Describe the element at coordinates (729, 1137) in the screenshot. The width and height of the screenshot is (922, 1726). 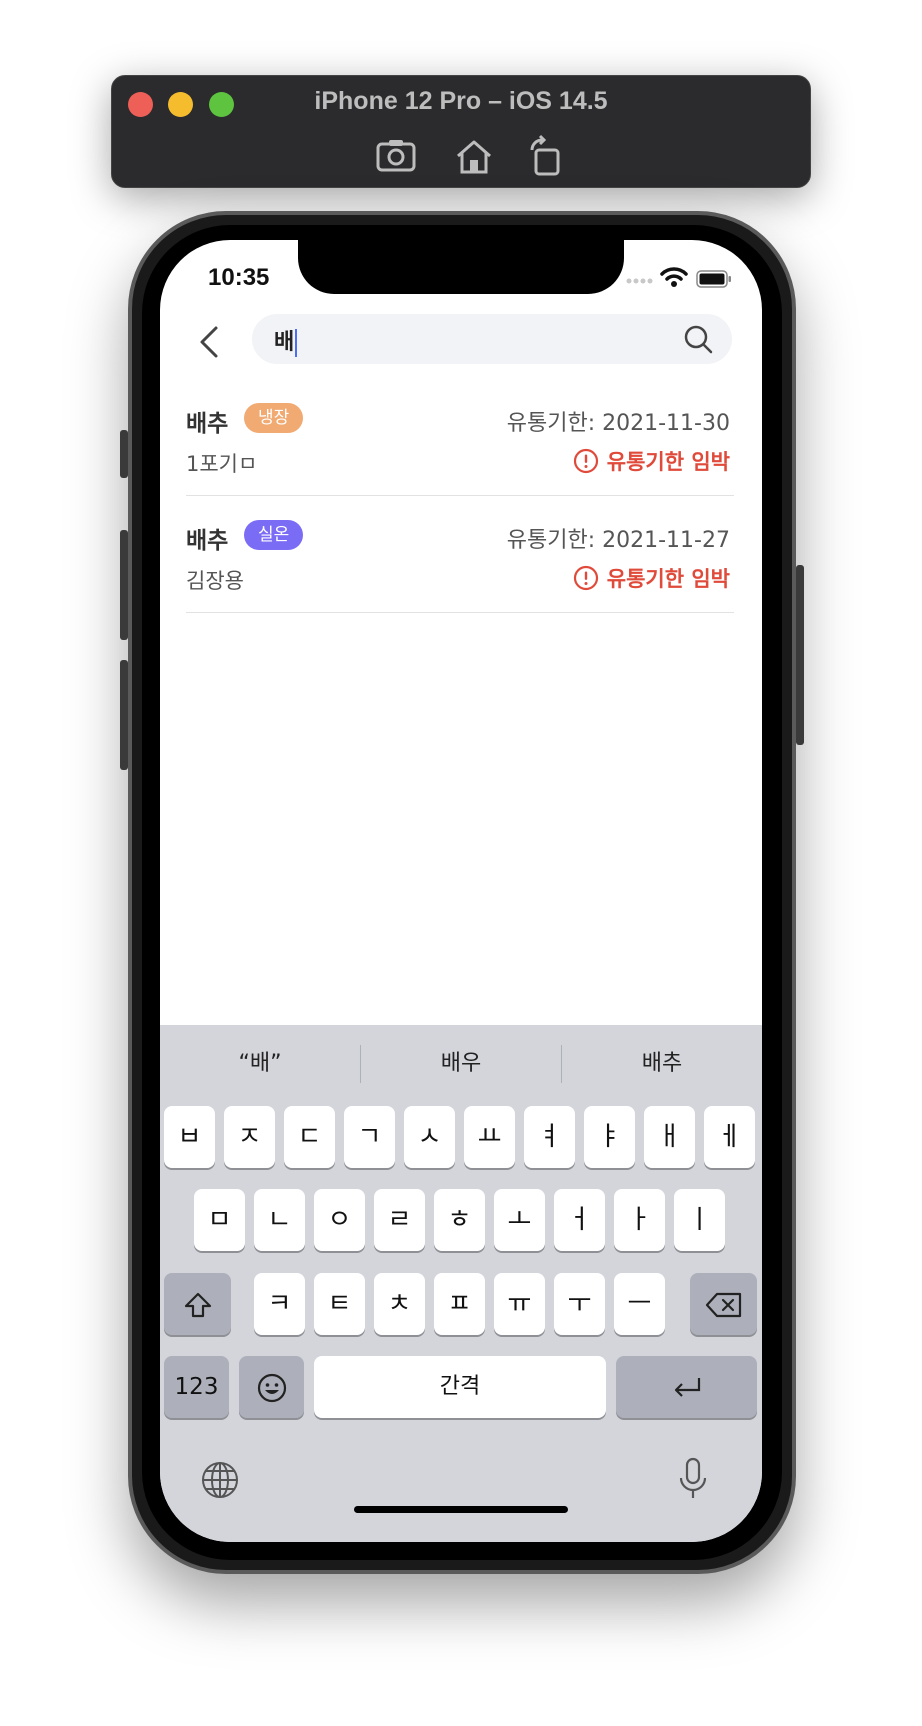
I see `key: ㅔ` at that location.